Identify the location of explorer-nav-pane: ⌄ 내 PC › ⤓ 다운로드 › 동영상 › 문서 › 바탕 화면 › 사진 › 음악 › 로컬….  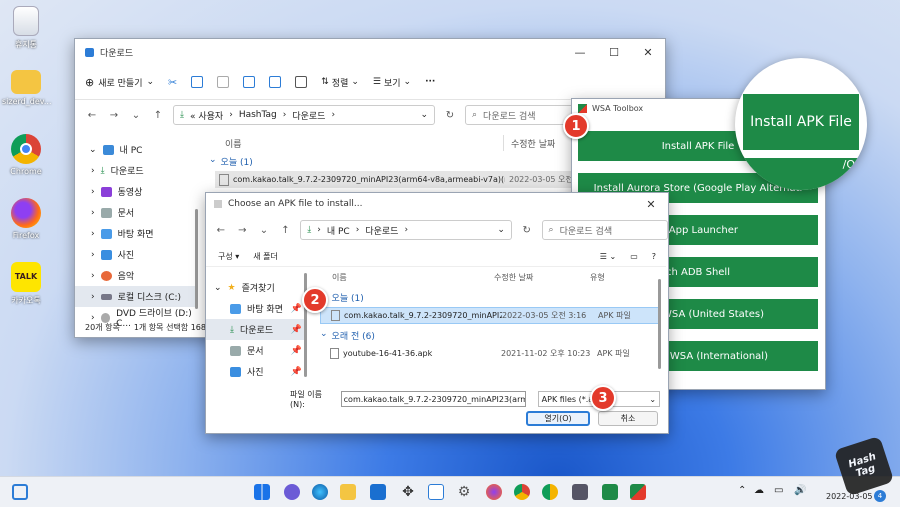
(136, 234).